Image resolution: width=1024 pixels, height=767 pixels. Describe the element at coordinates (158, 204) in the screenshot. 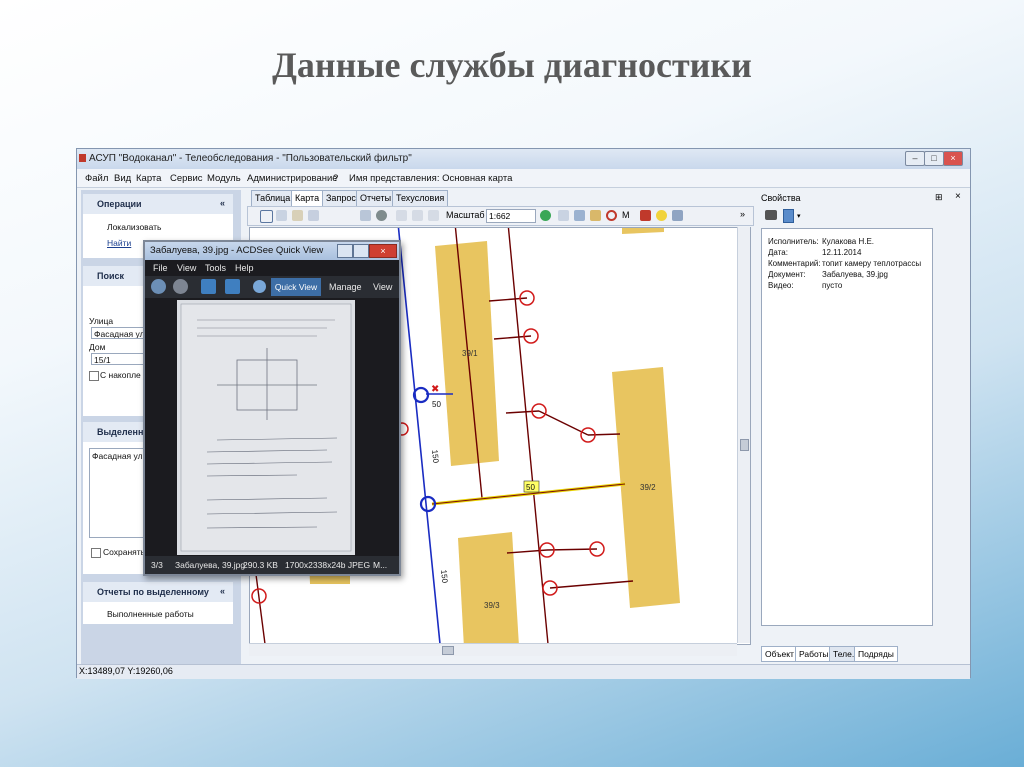

I see `operations-header: Операции «` at that location.